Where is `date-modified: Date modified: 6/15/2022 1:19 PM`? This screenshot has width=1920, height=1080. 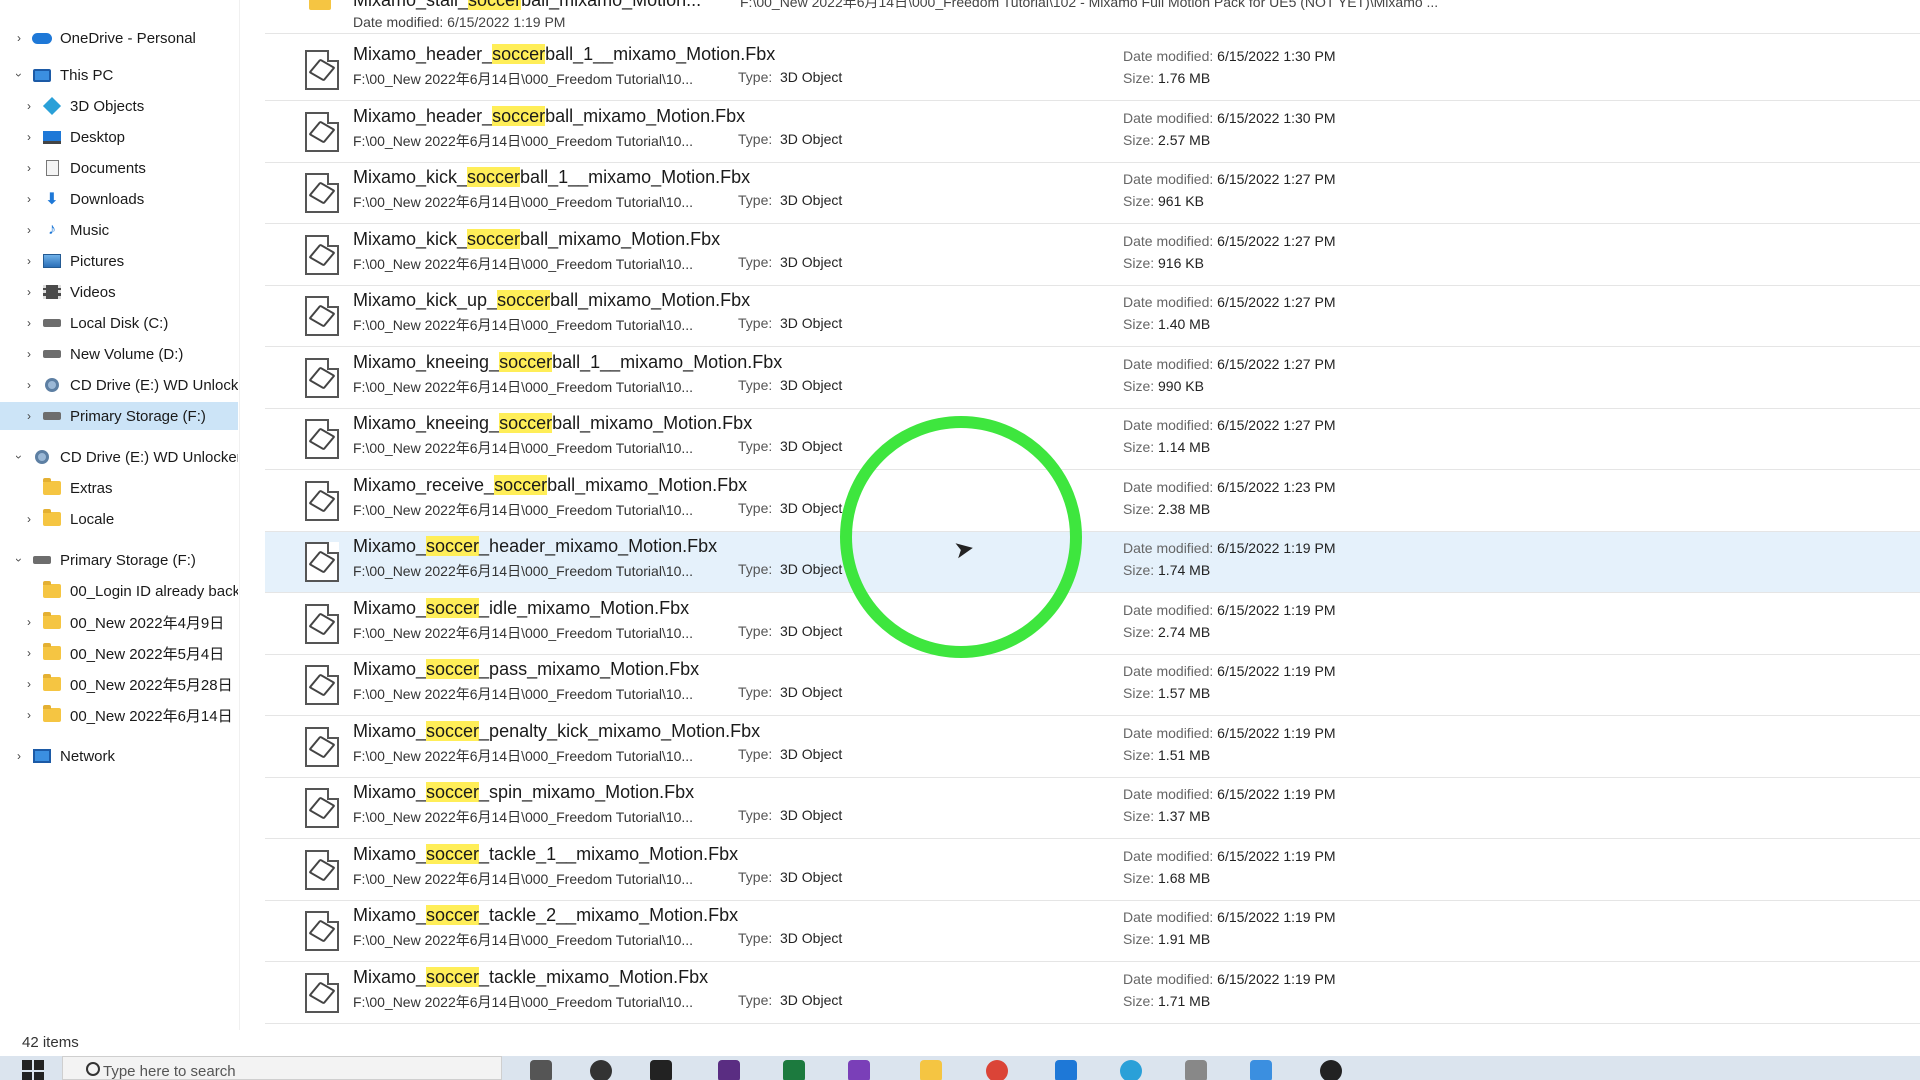 date-modified: Date modified: 6/15/2022 1:19 PM is located at coordinates (1229, 671).